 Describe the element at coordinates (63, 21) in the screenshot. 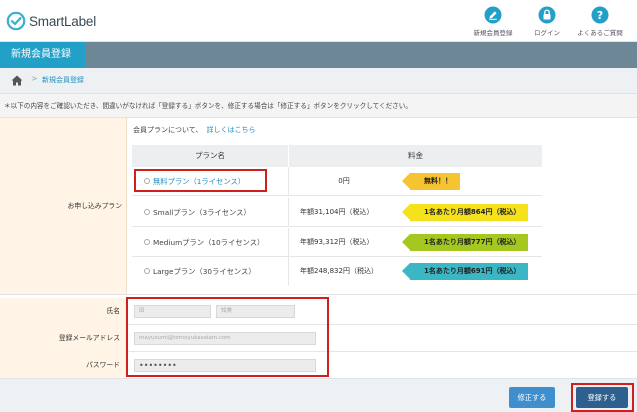

I see `logo-text: SmartLabel` at that location.